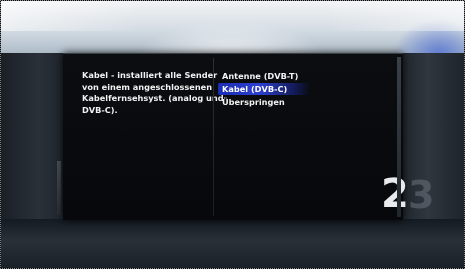 The width and height of the screenshot is (465, 269). What do you see at coordinates (147, 86) in the screenshot?
I see `description-line: von einem angeschlossenen` at bounding box center [147, 86].